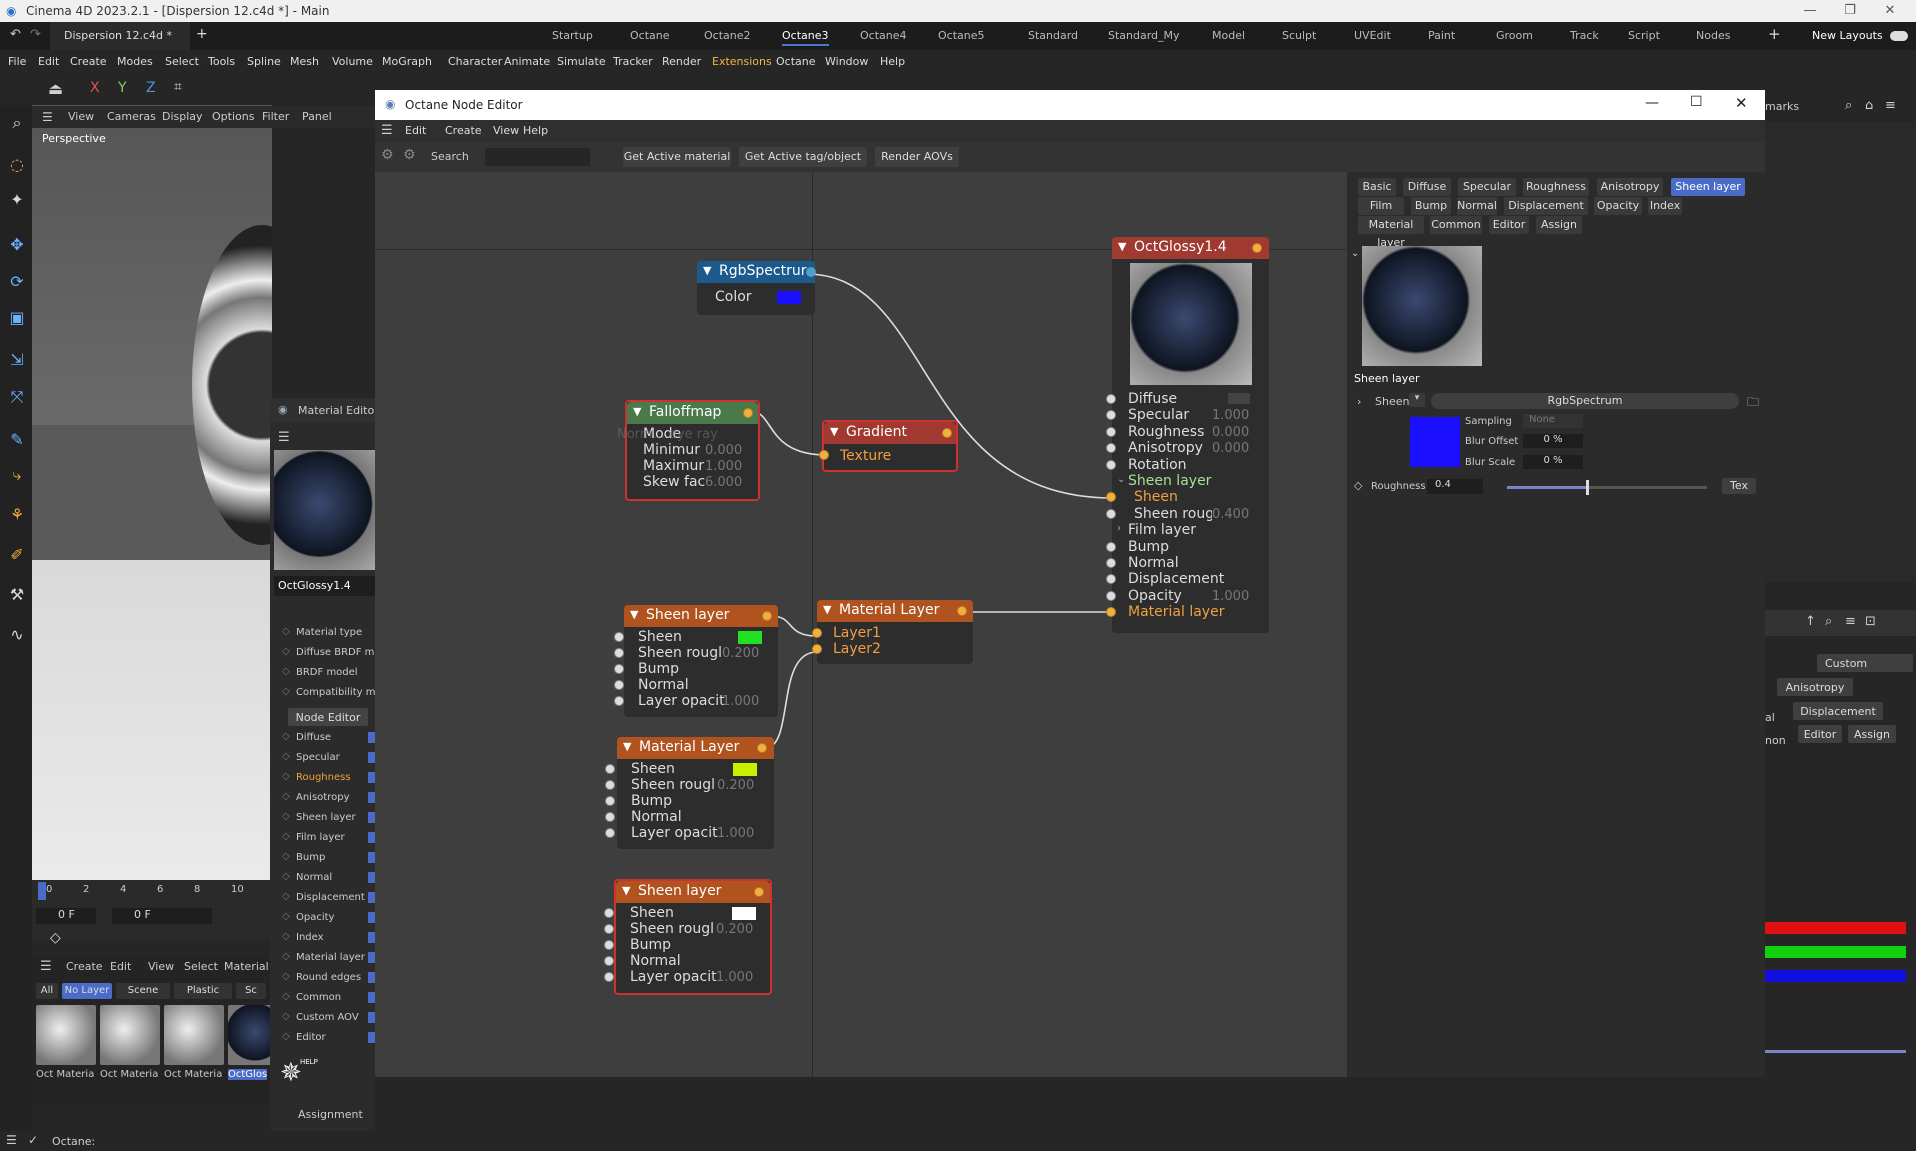 The image size is (1916, 1151). Describe the element at coordinates (15, 34) in the screenshot. I see `undo-icon: ↶` at that location.